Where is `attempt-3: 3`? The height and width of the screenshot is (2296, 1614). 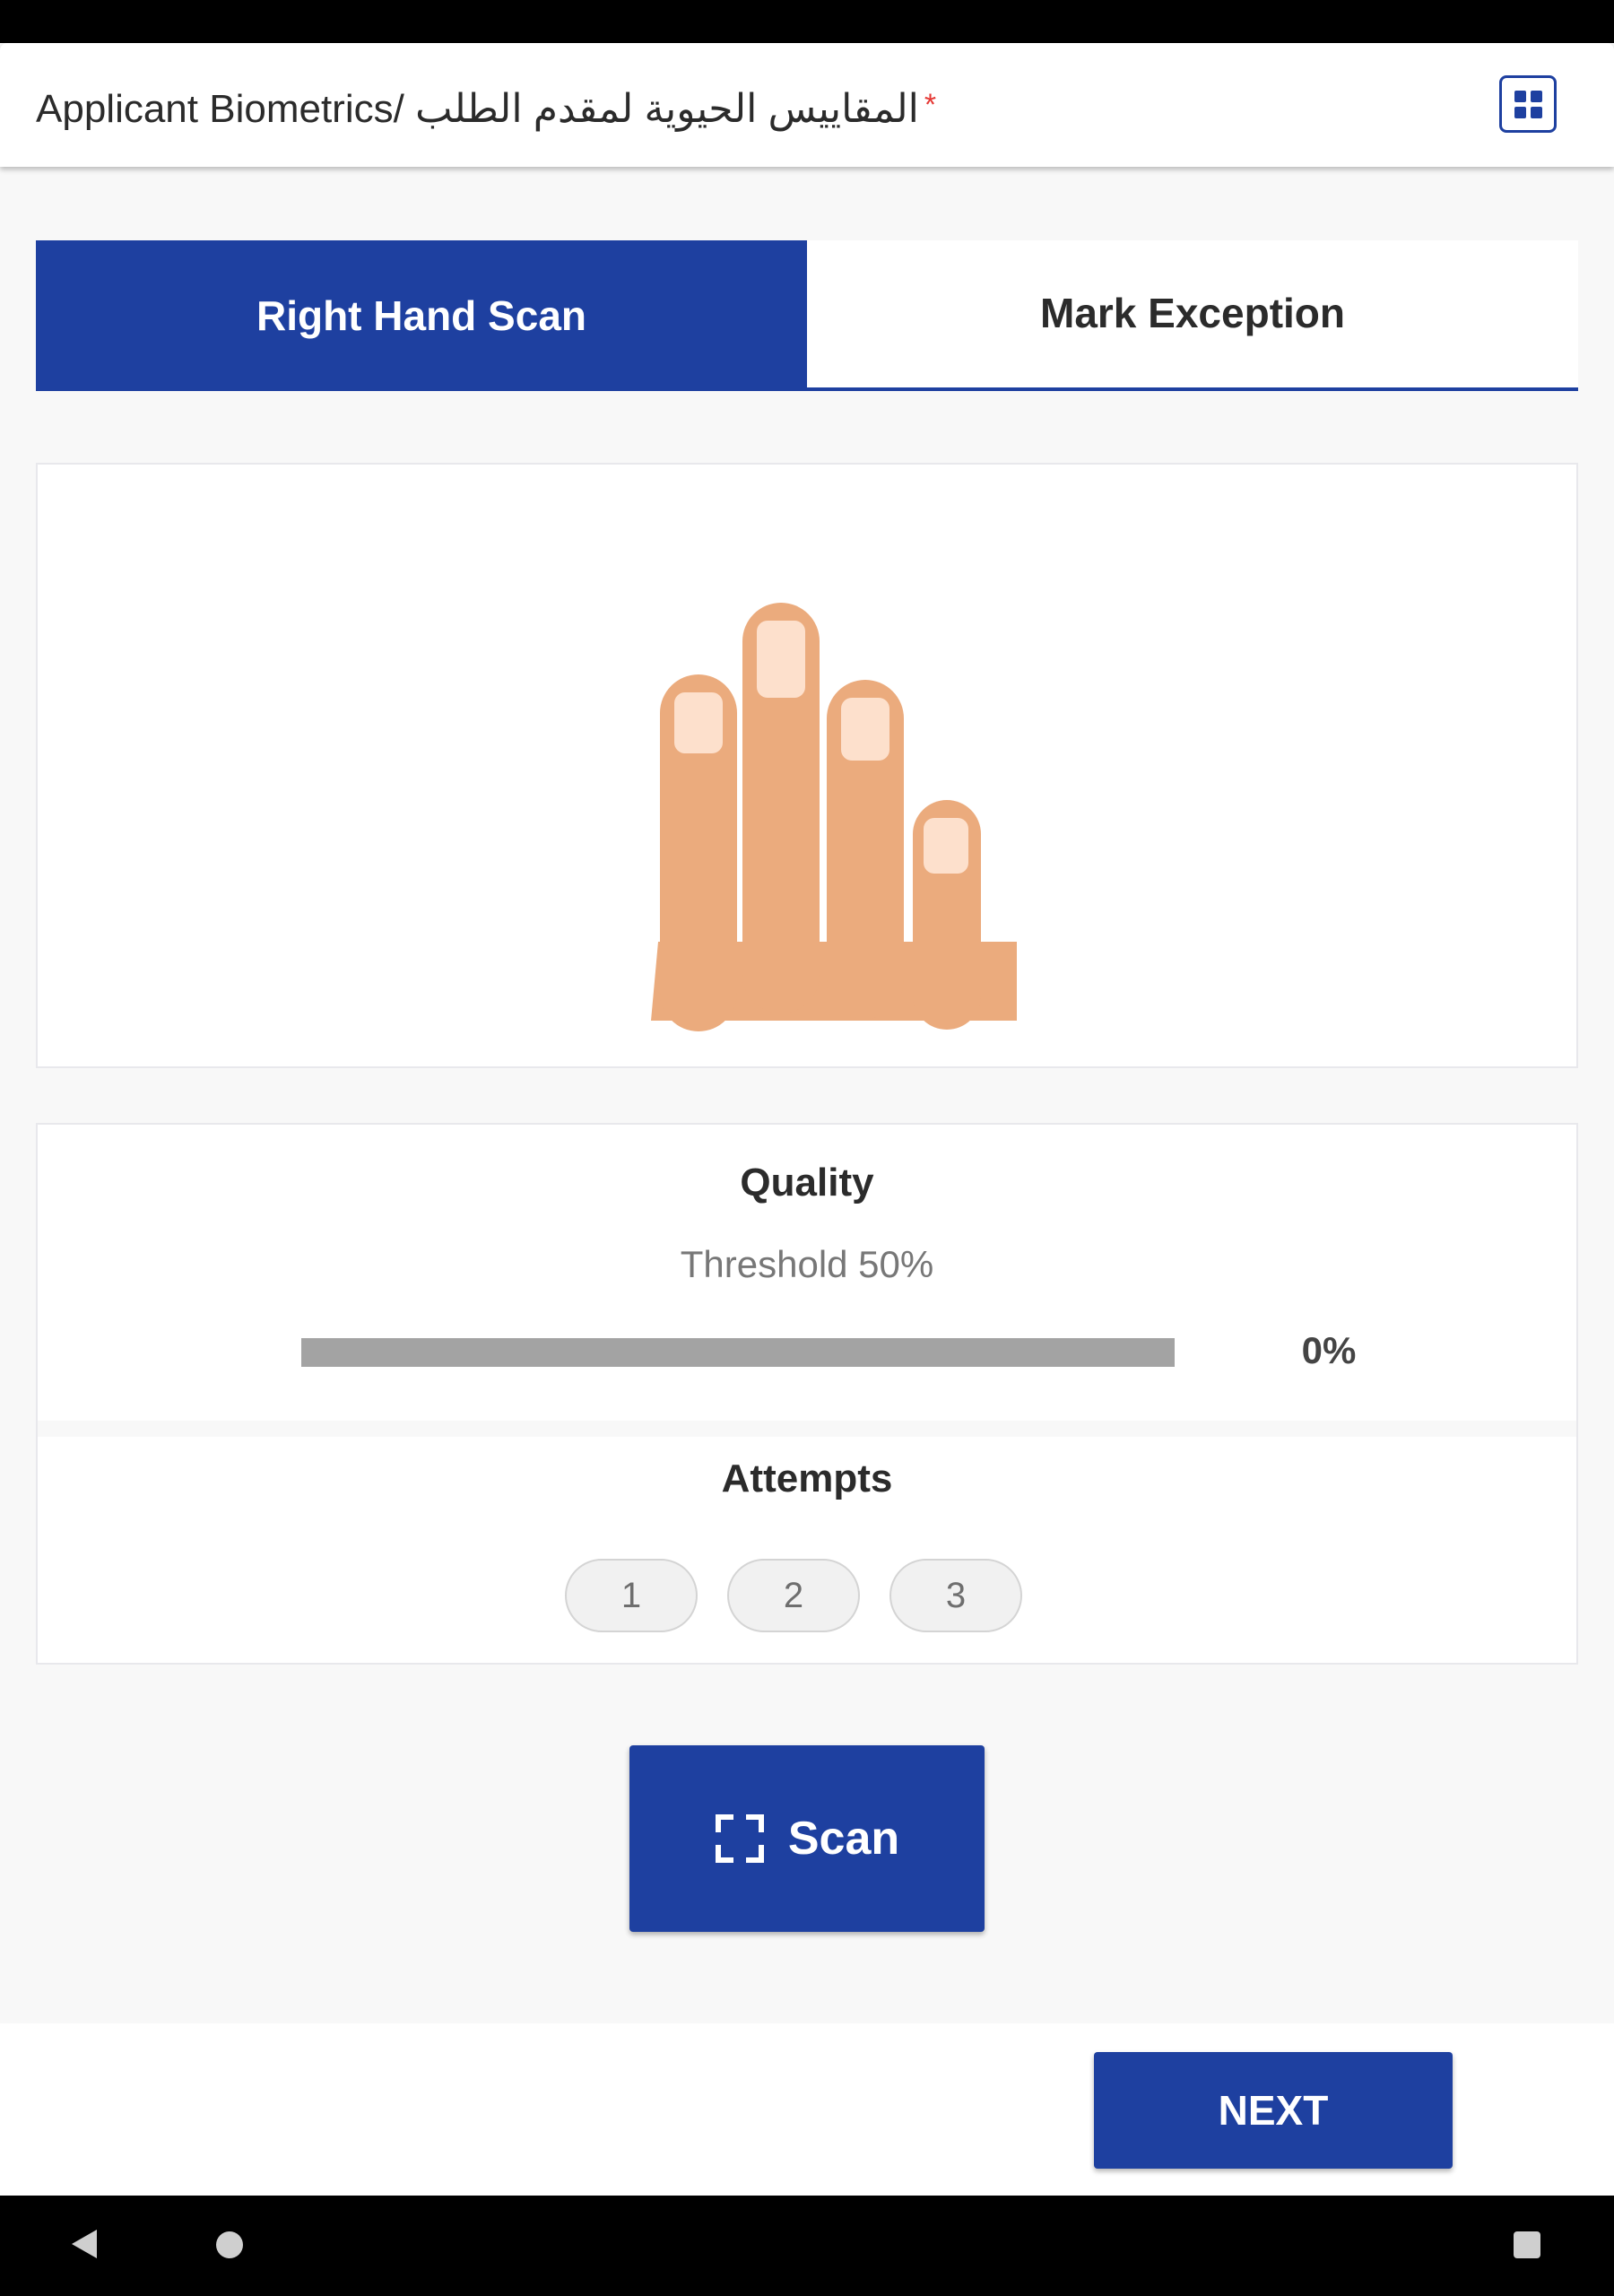 attempt-3: 3 is located at coordinates (955, 1595).